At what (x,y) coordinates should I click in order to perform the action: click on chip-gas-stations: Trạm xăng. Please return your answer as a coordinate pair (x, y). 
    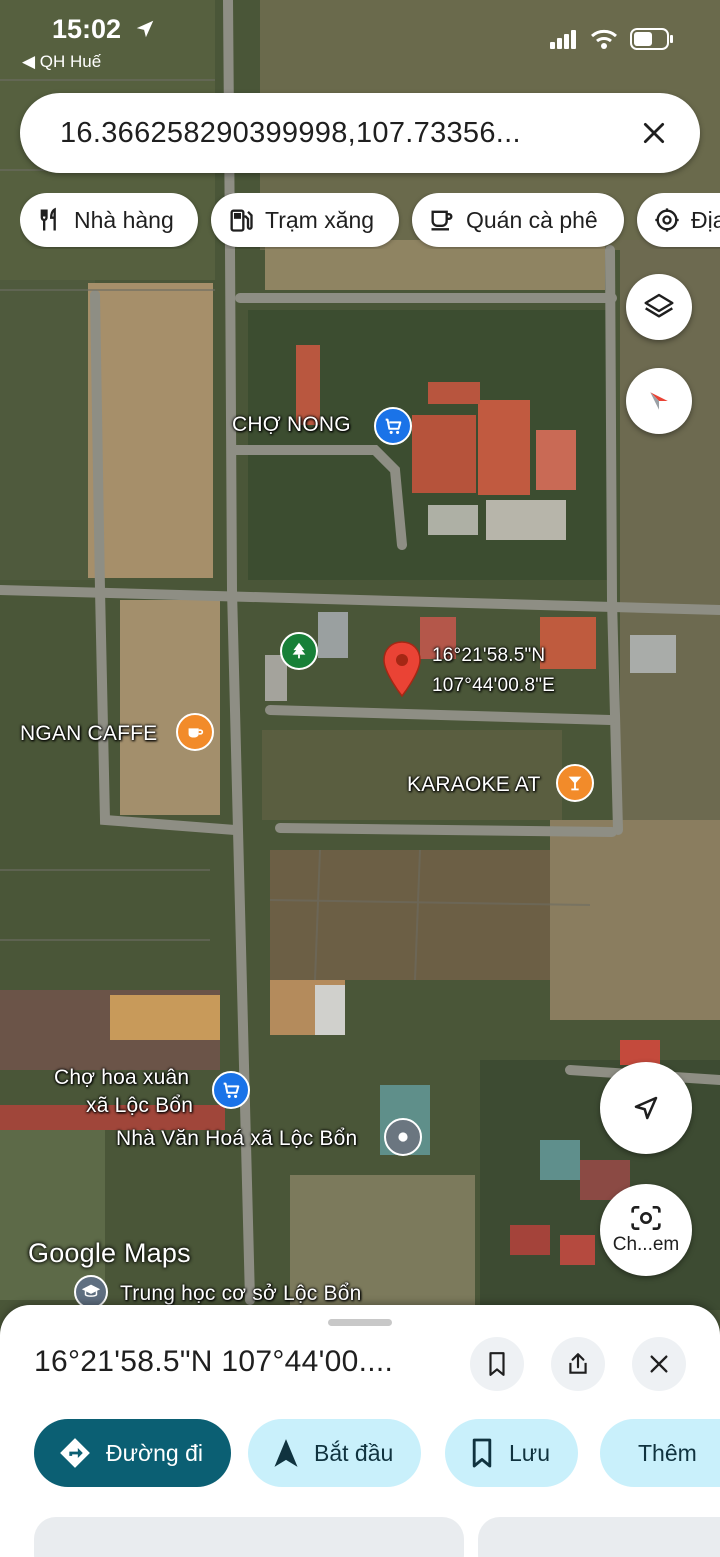
    Looking at the image, I should click on (305, 220).